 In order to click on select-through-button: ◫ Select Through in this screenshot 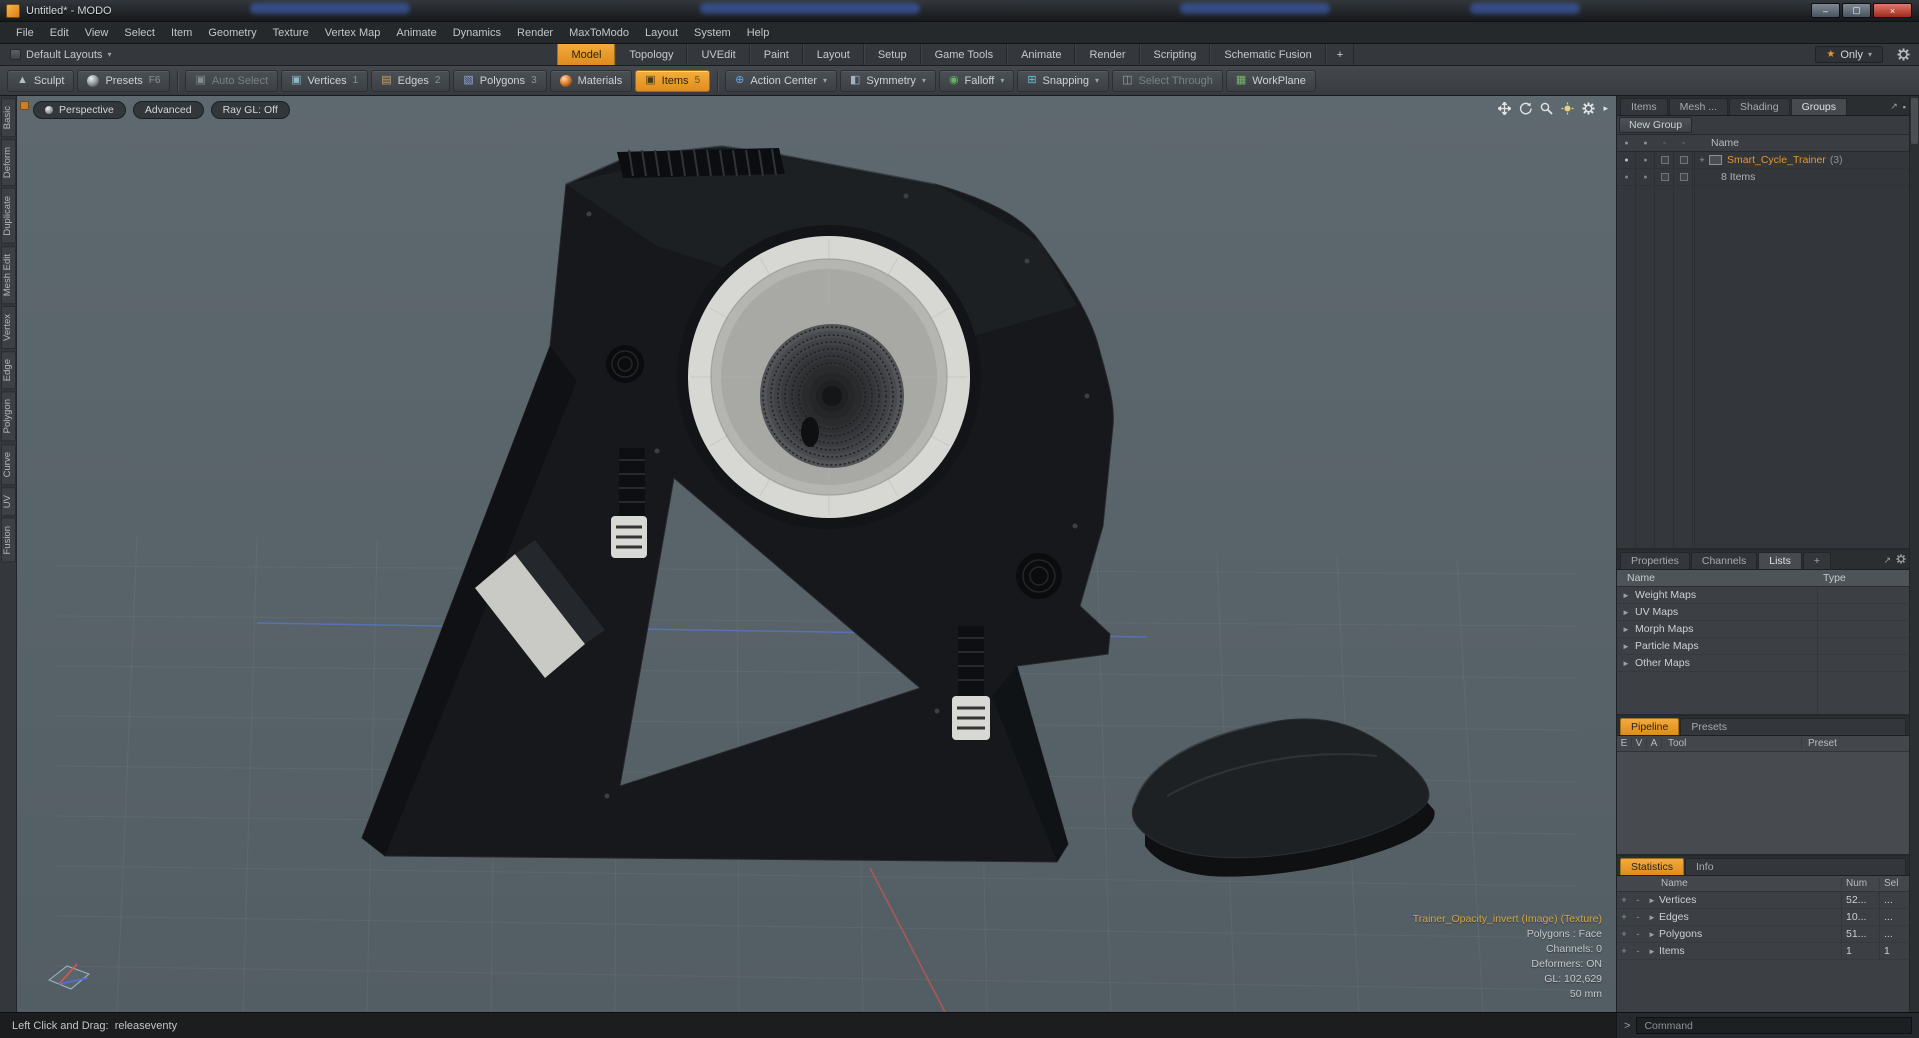, I will do `click(1167, 80)`.